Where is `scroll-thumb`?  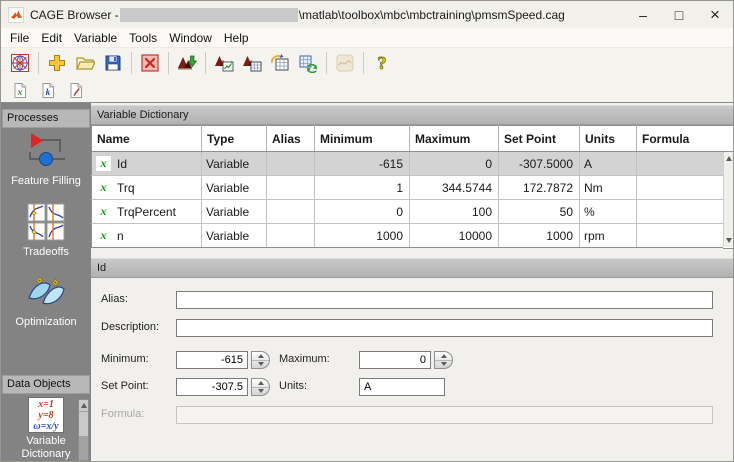
scroll-thumb is located at coordinates (83, 424).